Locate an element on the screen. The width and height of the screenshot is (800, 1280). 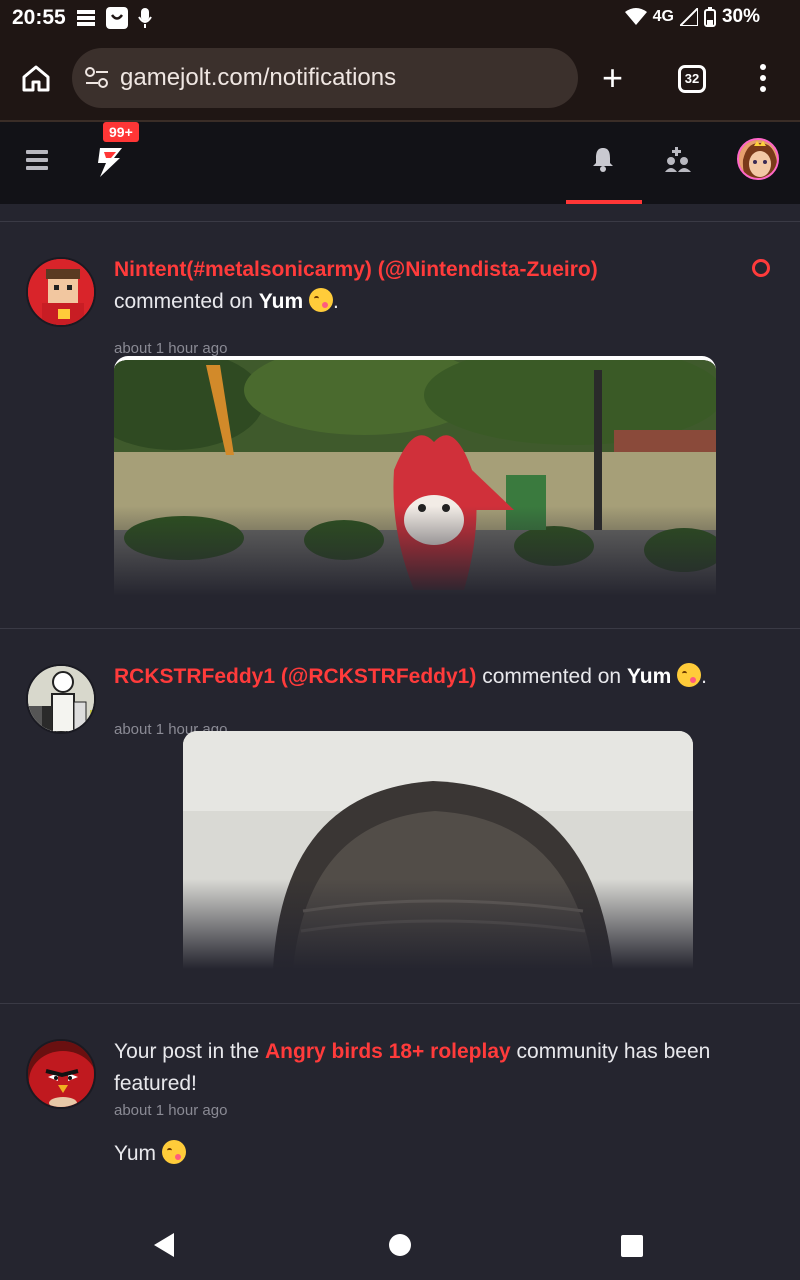
storage-icon is located at coordinates (86, 18).